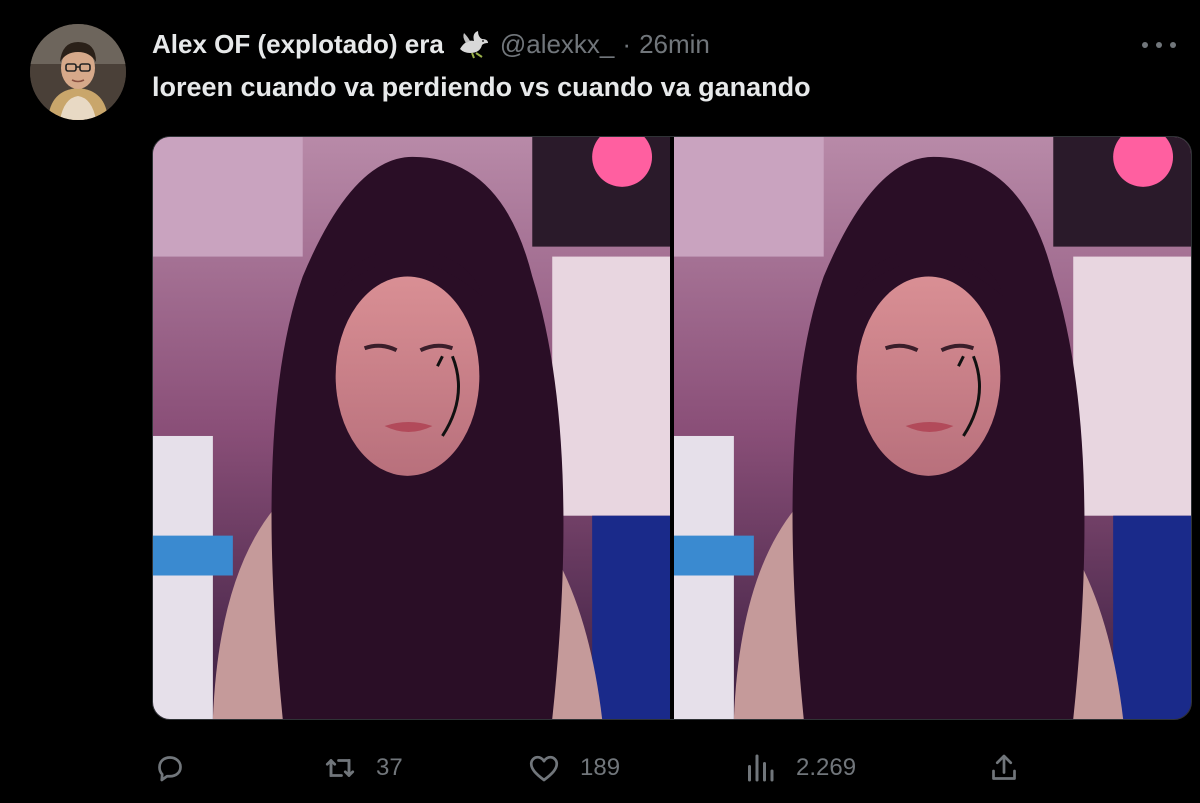  I want to click on share-button, so click(1004, 768).